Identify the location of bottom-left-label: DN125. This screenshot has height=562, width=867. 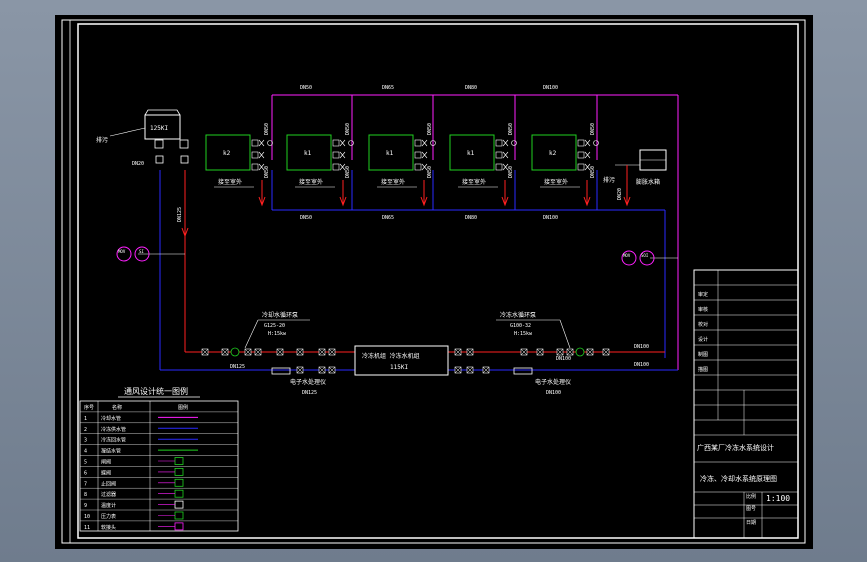
(237, 367).